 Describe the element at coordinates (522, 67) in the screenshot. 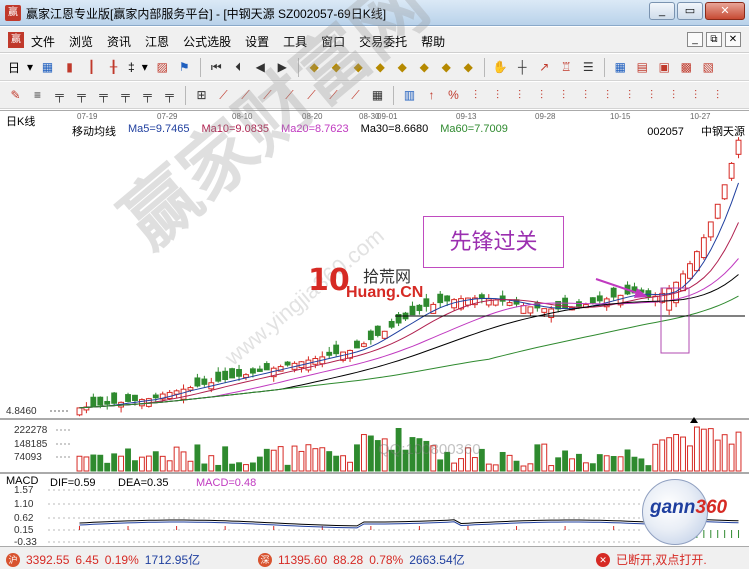

I see `crosshair-icon: ┼` at that location.